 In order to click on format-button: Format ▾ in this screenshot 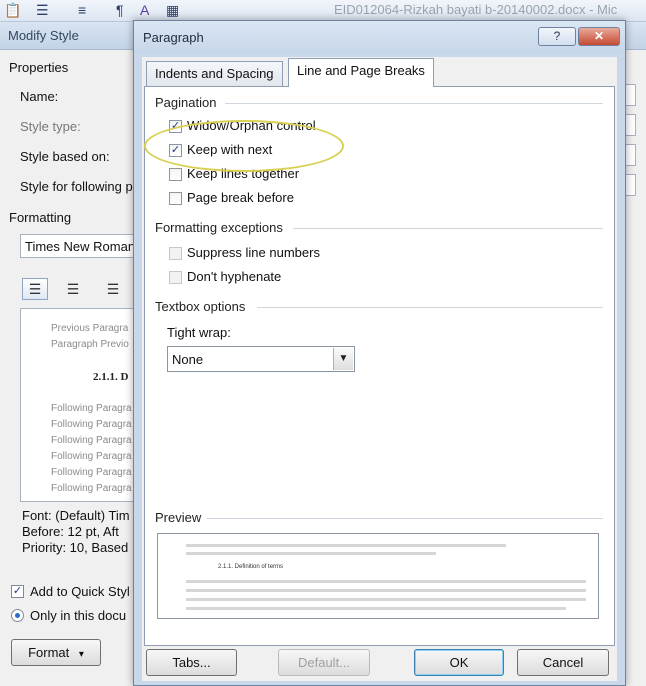, I will do `click(56, 652)`.